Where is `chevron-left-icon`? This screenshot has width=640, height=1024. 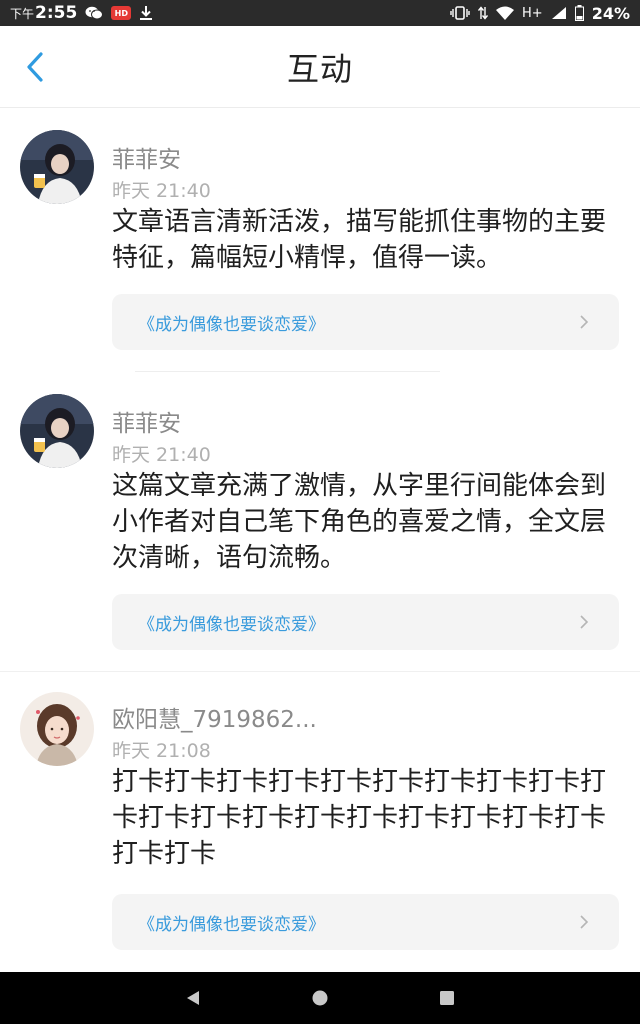
chevron-left-icon is located at coordinates (35, 67).